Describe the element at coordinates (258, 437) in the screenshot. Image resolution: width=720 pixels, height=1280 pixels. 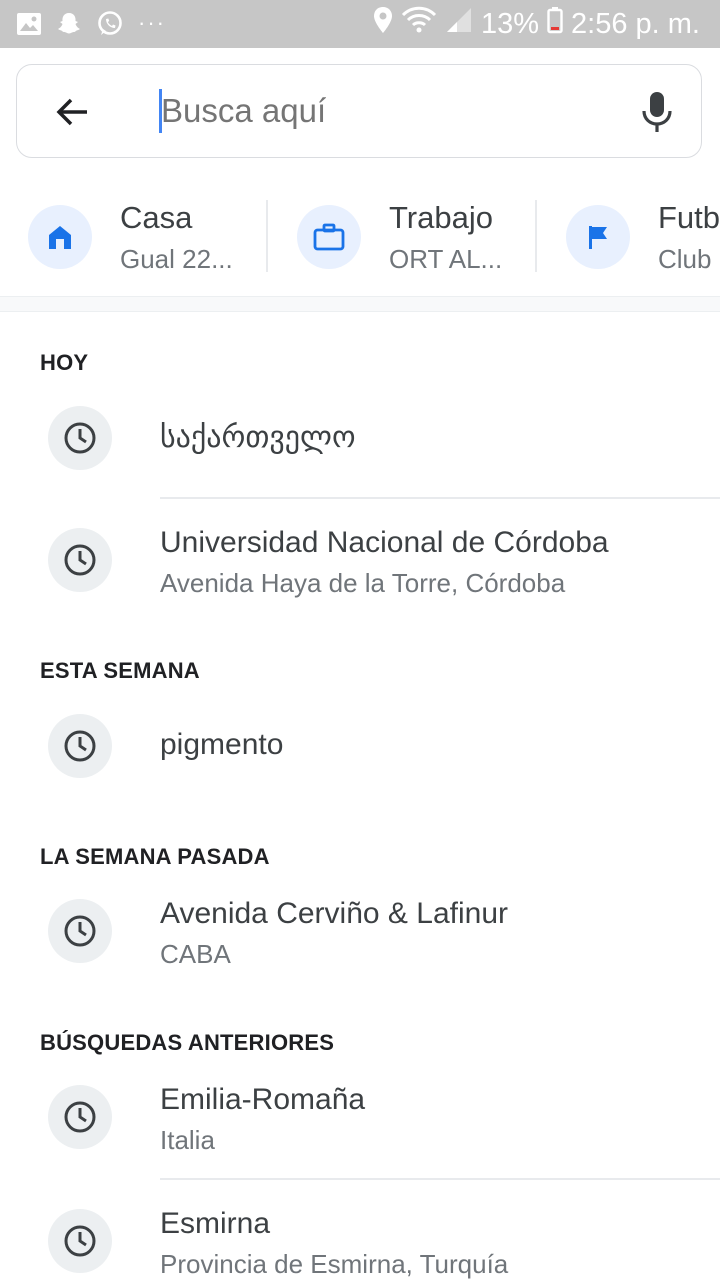
I see `history-item-title: საქართველო` at that location.